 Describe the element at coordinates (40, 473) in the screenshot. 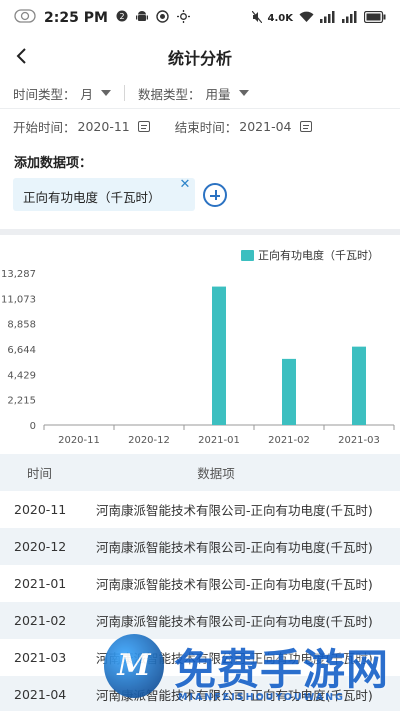

I see `header-time: 时间` at that location.